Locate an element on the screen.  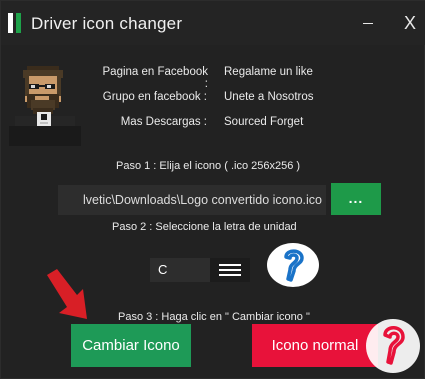
close-button: X is located at coordinates (410, 23).